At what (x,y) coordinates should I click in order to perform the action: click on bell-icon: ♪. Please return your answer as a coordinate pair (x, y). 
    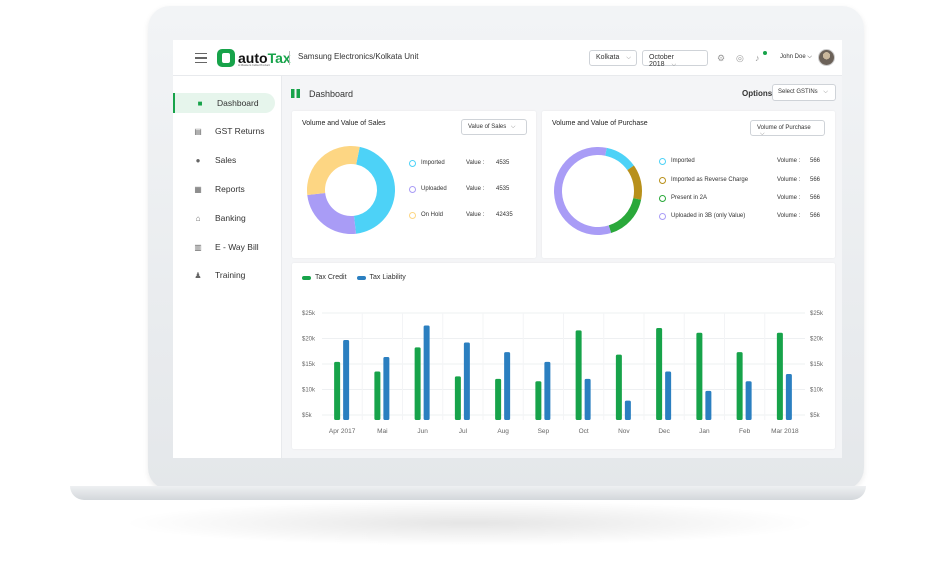
    Looking at the image, I should click on (757, 58).